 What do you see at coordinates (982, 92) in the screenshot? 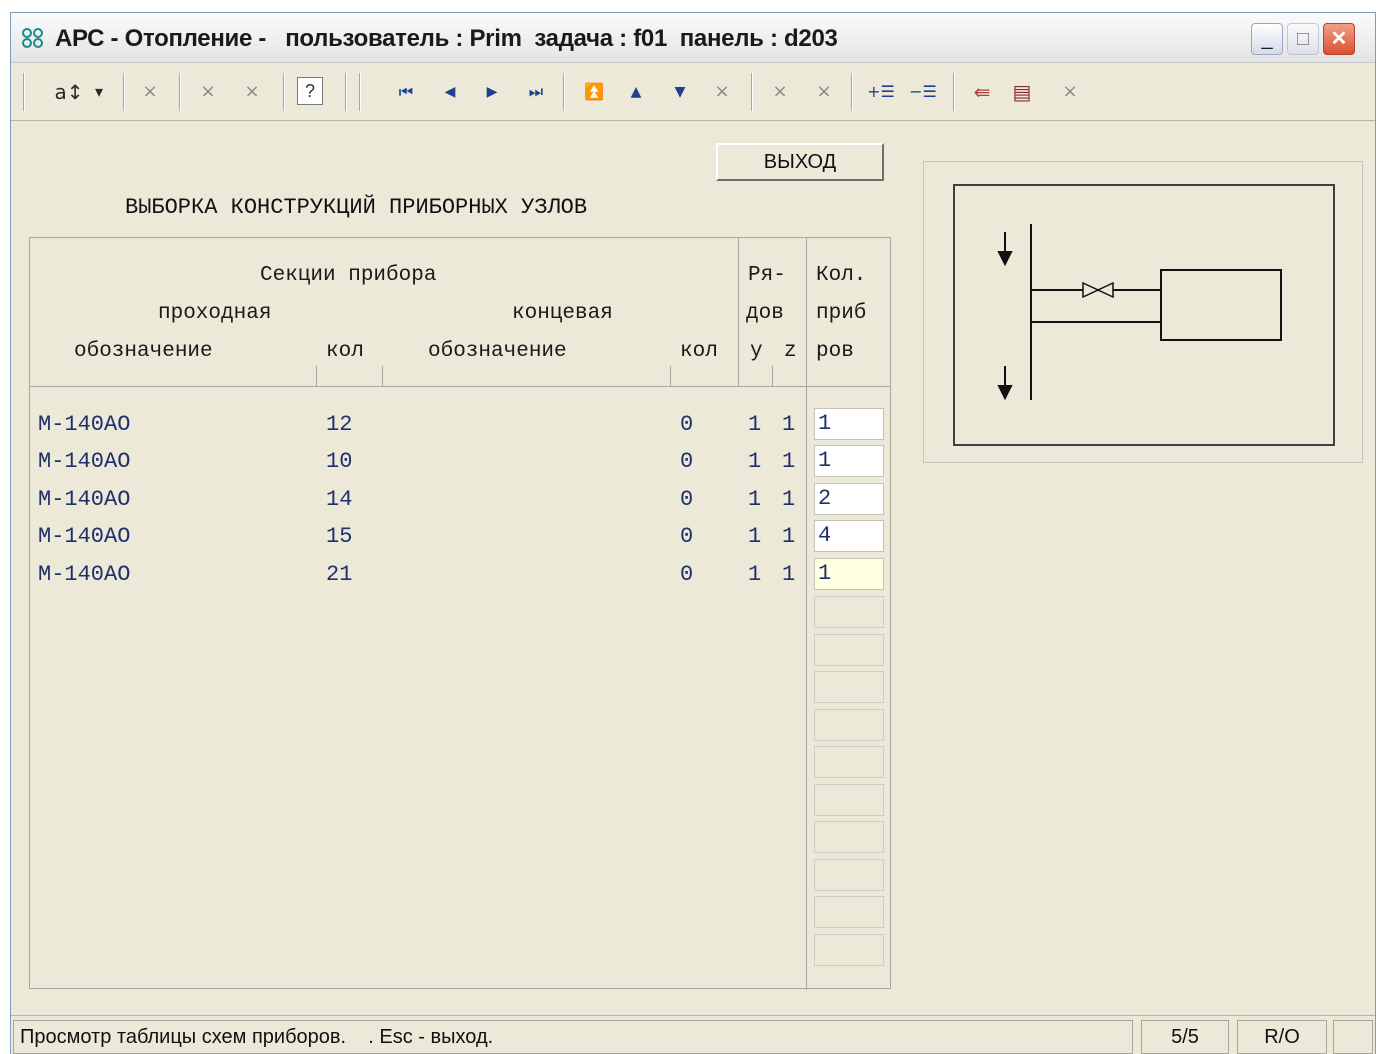
I see `import-icon: ⇚` at bounding box center [982, 92].